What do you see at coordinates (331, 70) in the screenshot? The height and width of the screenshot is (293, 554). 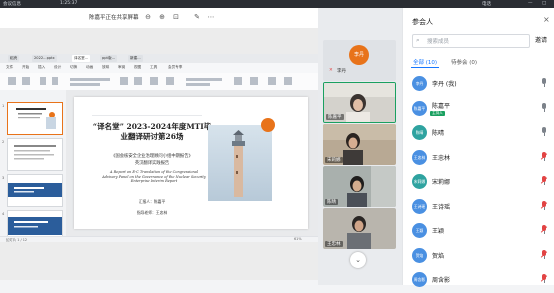 I see `mic-muted-icon: ✕` at bounding box center [331, 70].